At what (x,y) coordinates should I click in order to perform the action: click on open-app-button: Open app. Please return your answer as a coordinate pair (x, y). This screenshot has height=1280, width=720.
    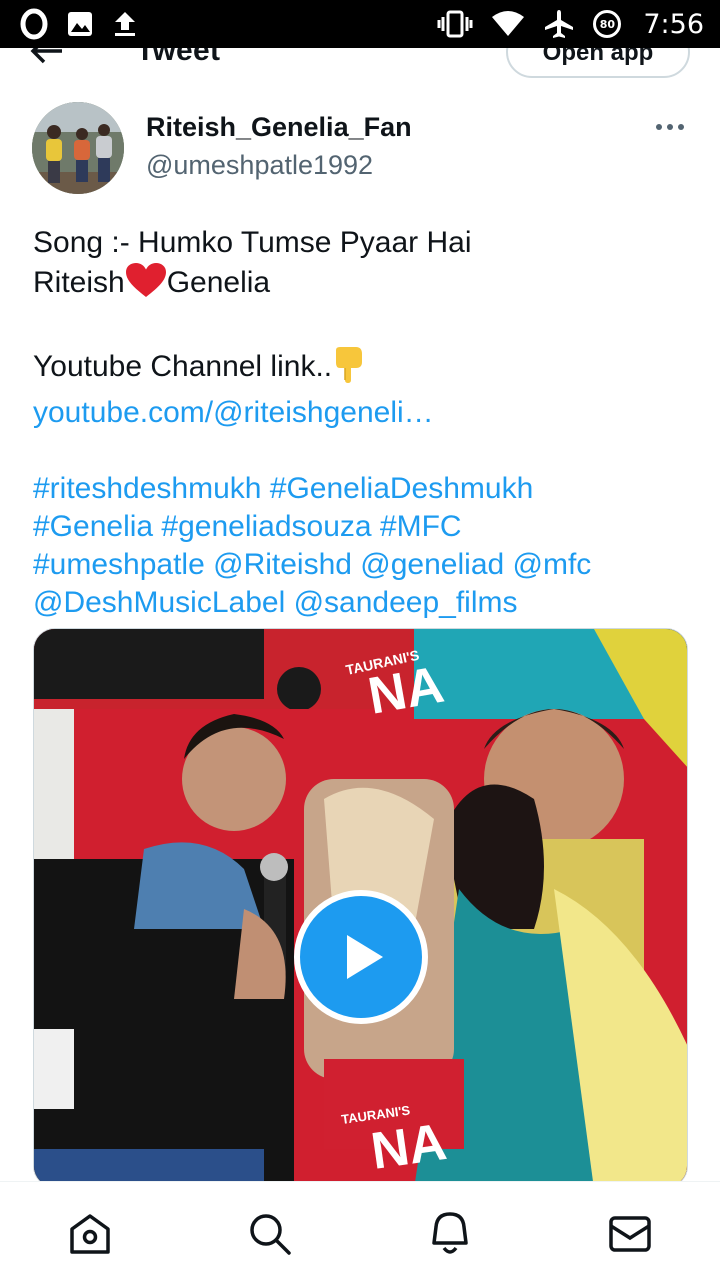
    Looking at the image, I should click on (598, 63).